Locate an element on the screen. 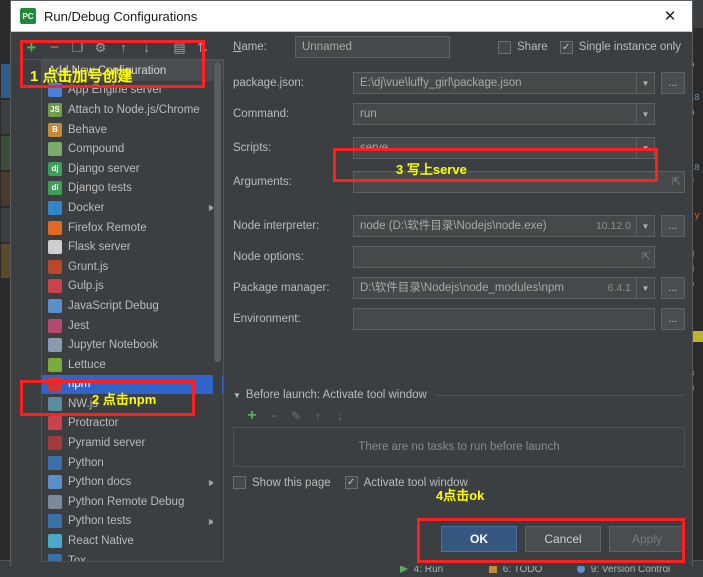 The image size is (703, 577). single-instance-label: Single instance only is located at coordinates (629, 47).